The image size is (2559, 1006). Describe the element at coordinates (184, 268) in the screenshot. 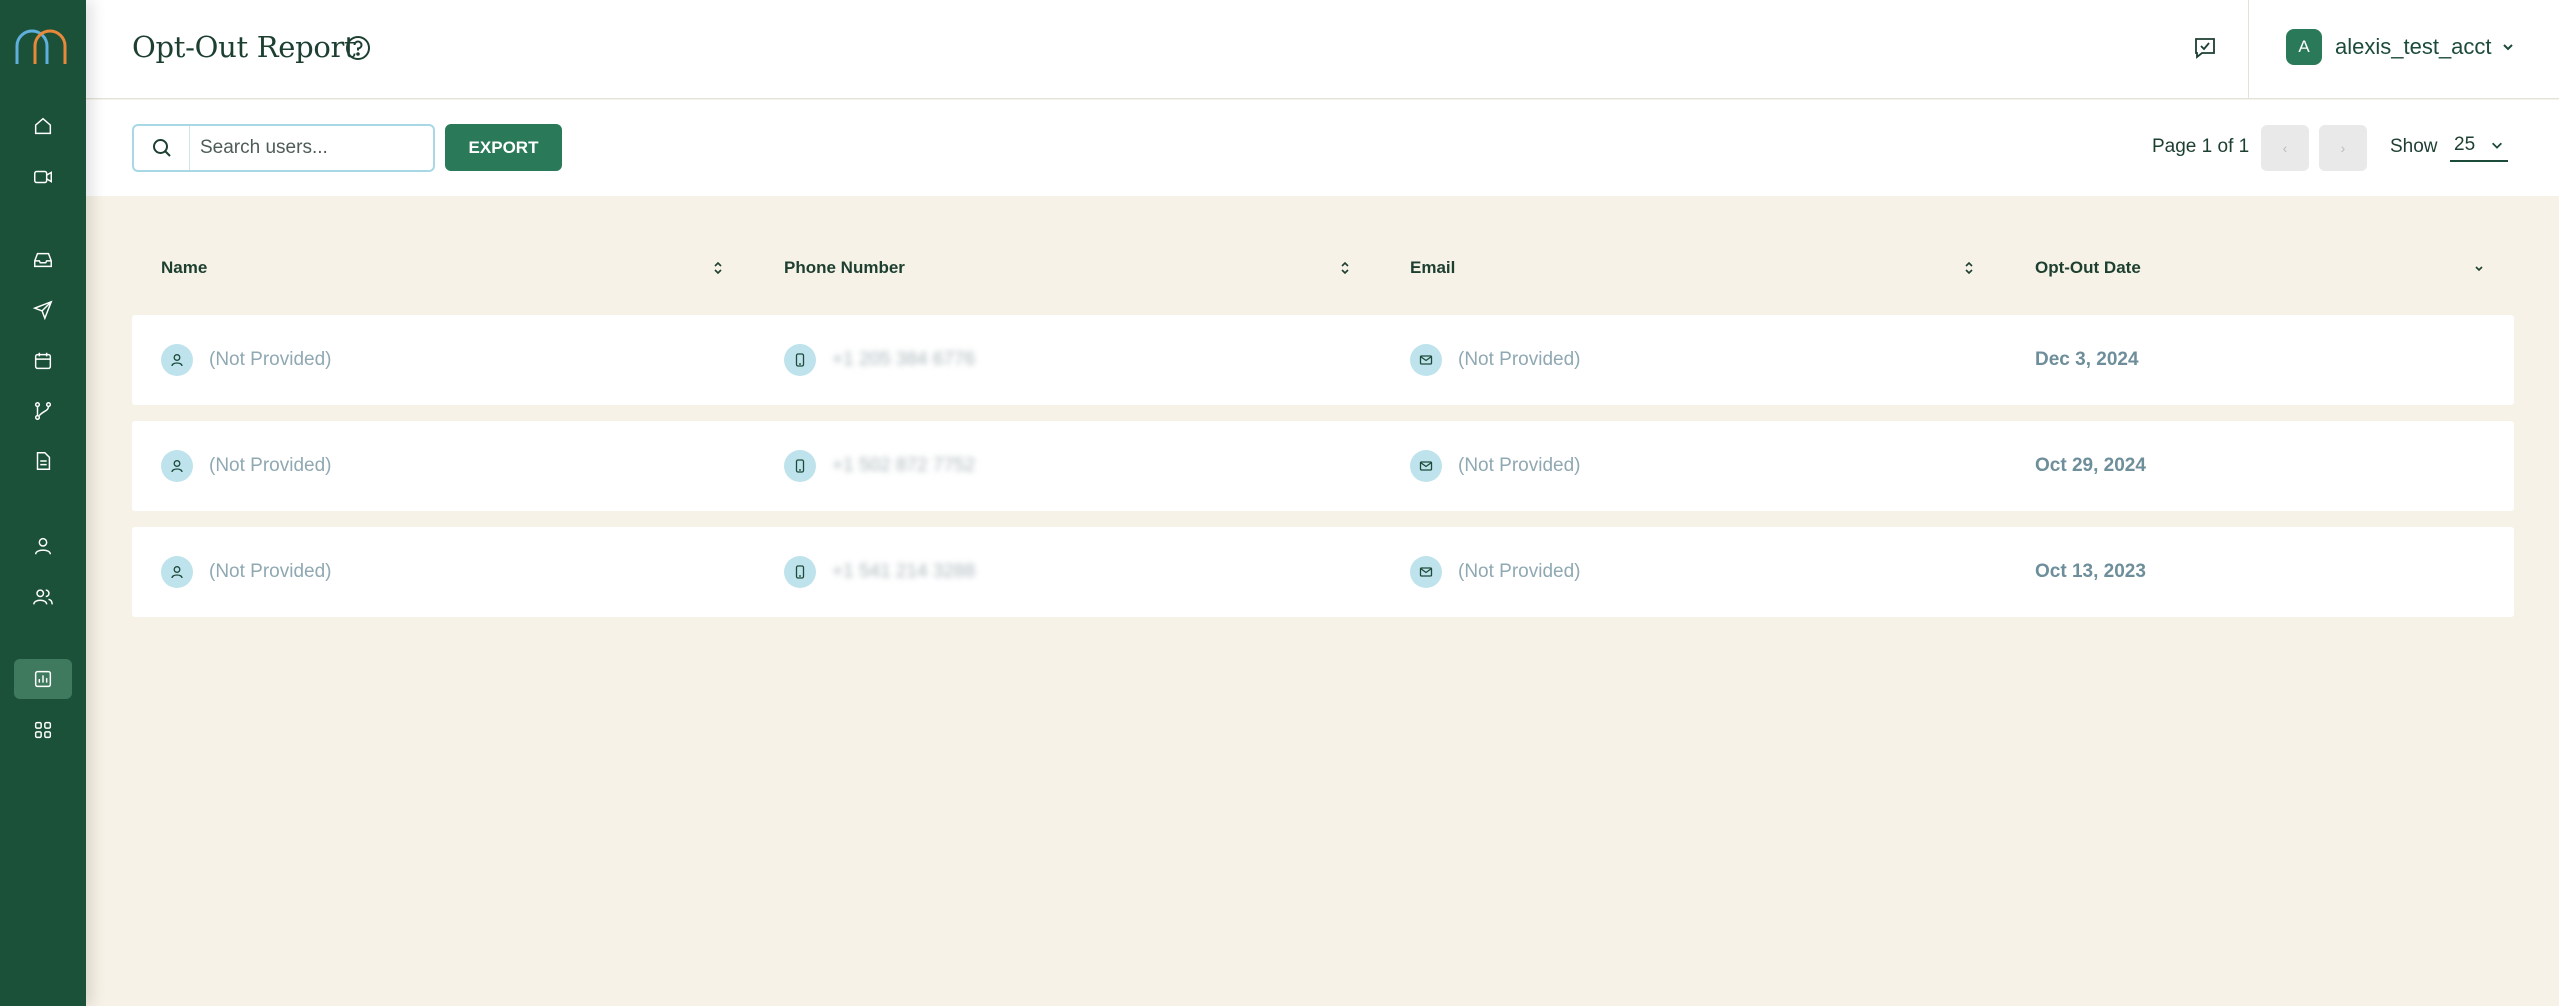

I see `column-header-name: Name` at that location.